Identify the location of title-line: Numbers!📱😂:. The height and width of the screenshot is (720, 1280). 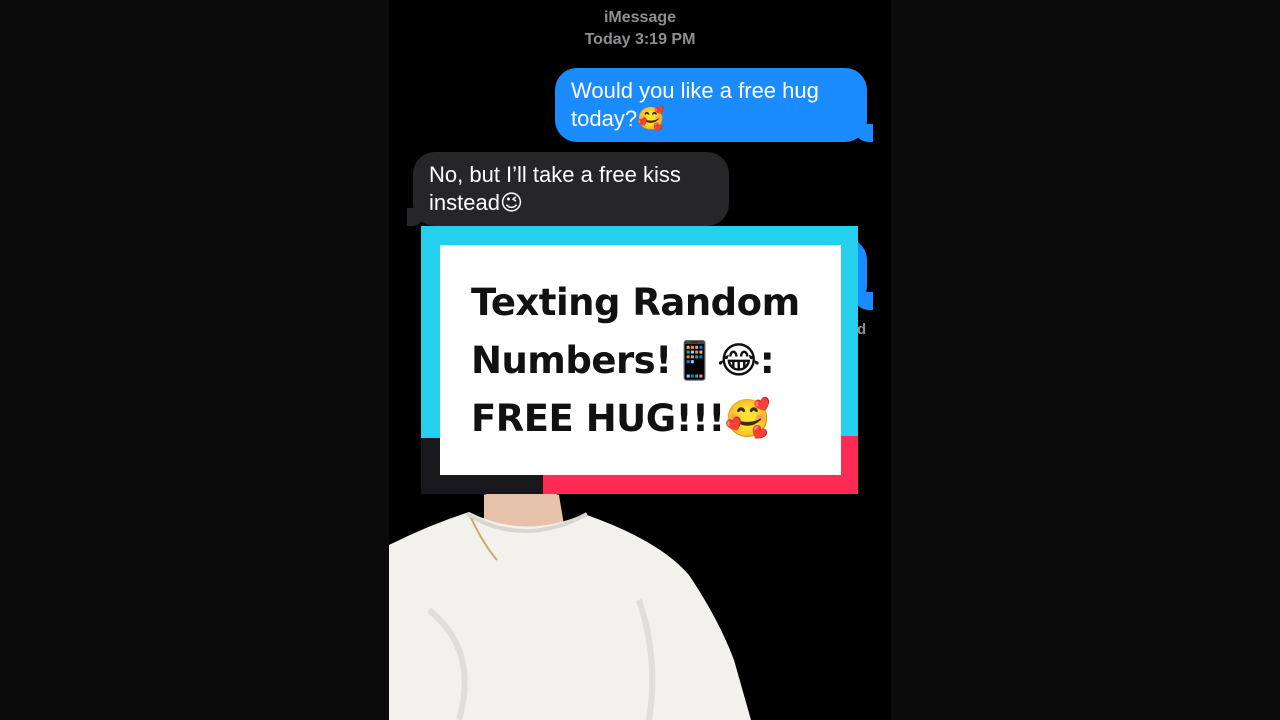
(623, 360).